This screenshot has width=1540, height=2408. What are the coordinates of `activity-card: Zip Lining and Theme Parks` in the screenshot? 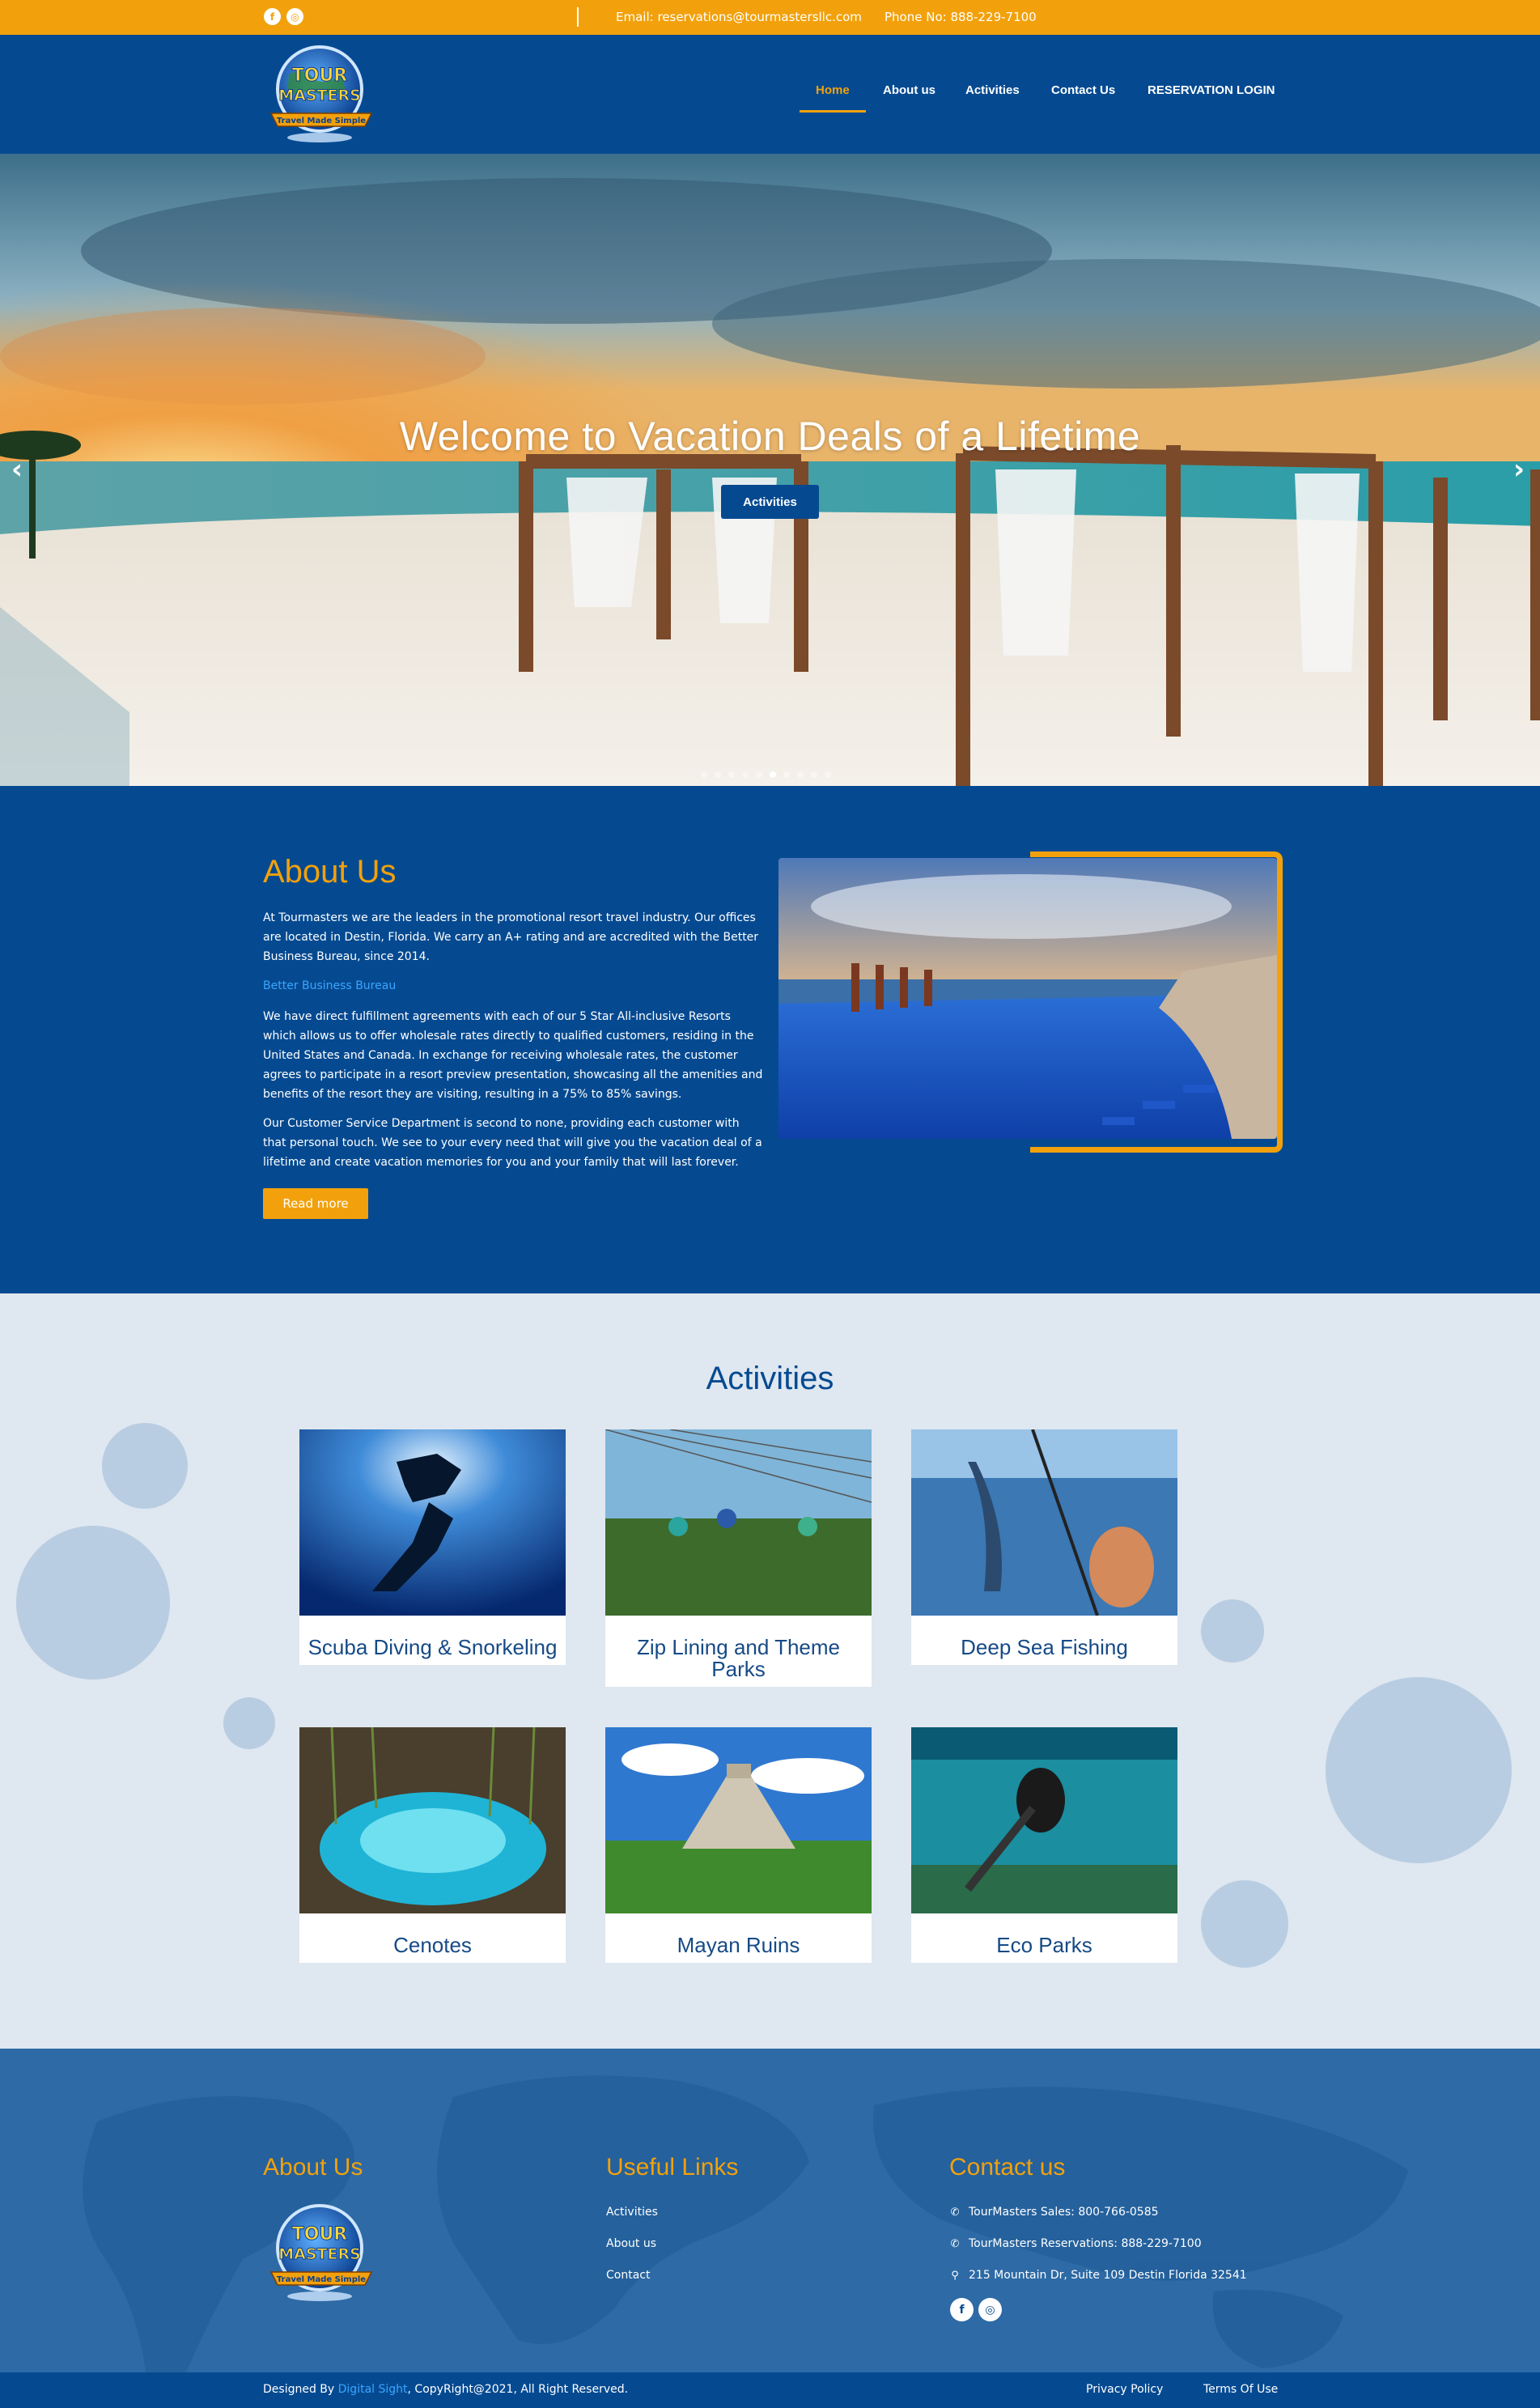 It's located at (739, 1558).